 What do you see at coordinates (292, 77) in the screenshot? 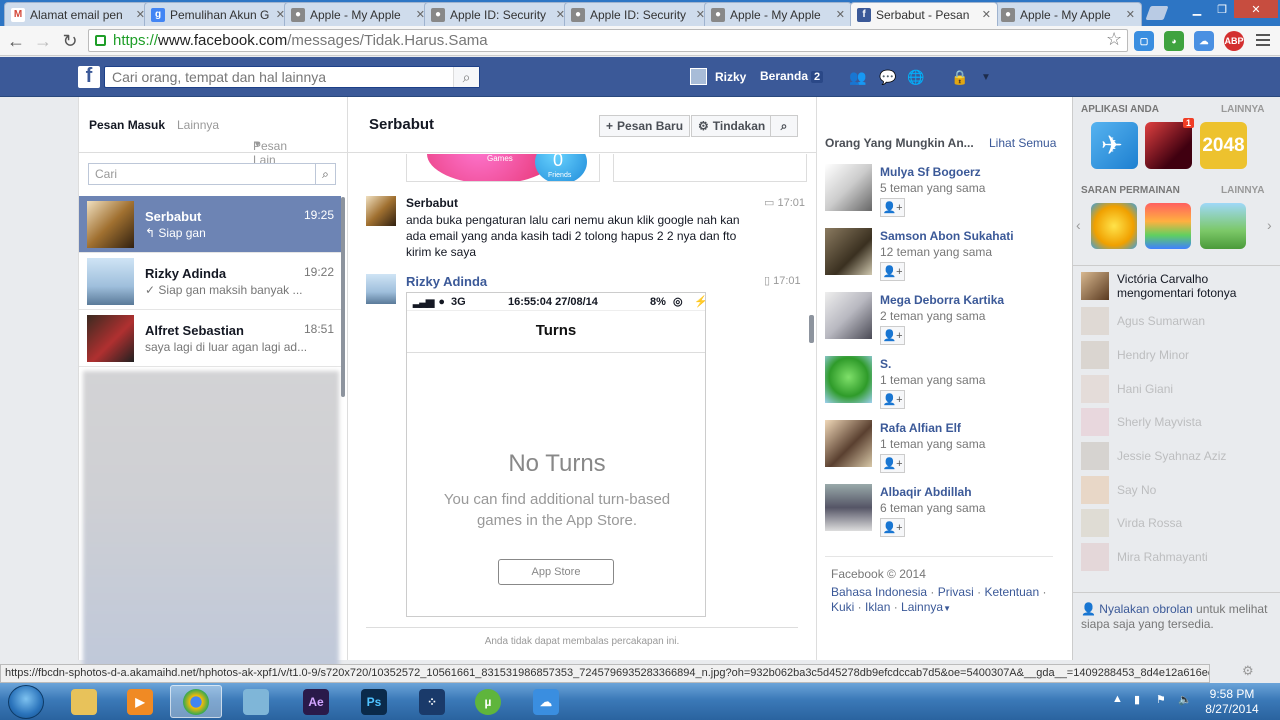
I see `facebook-search-input: Cari orang, tempat dan hal lainnya ⌕` at bounding box center [292, 77].